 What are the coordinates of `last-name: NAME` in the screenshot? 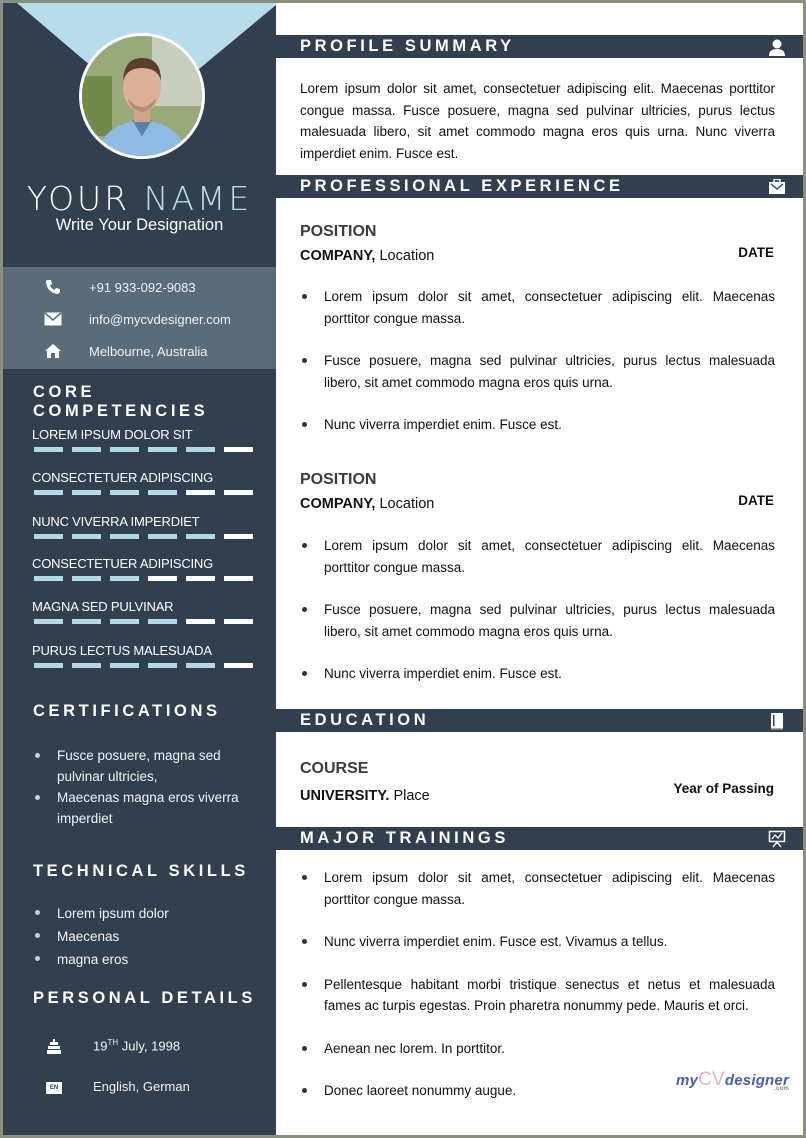 It's located at (198, 198).